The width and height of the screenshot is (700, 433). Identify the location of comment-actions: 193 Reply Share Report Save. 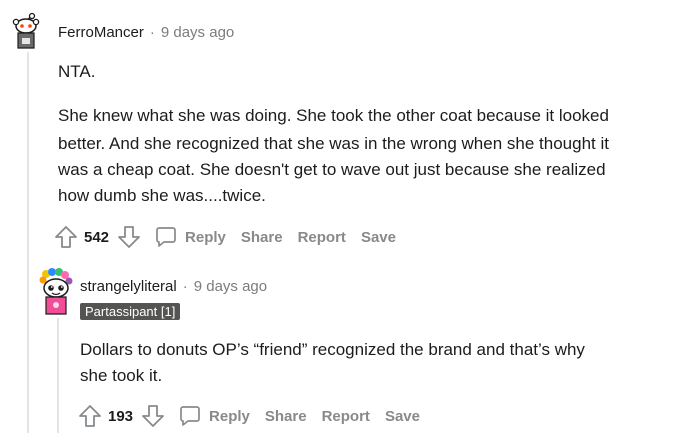
(249, 416).